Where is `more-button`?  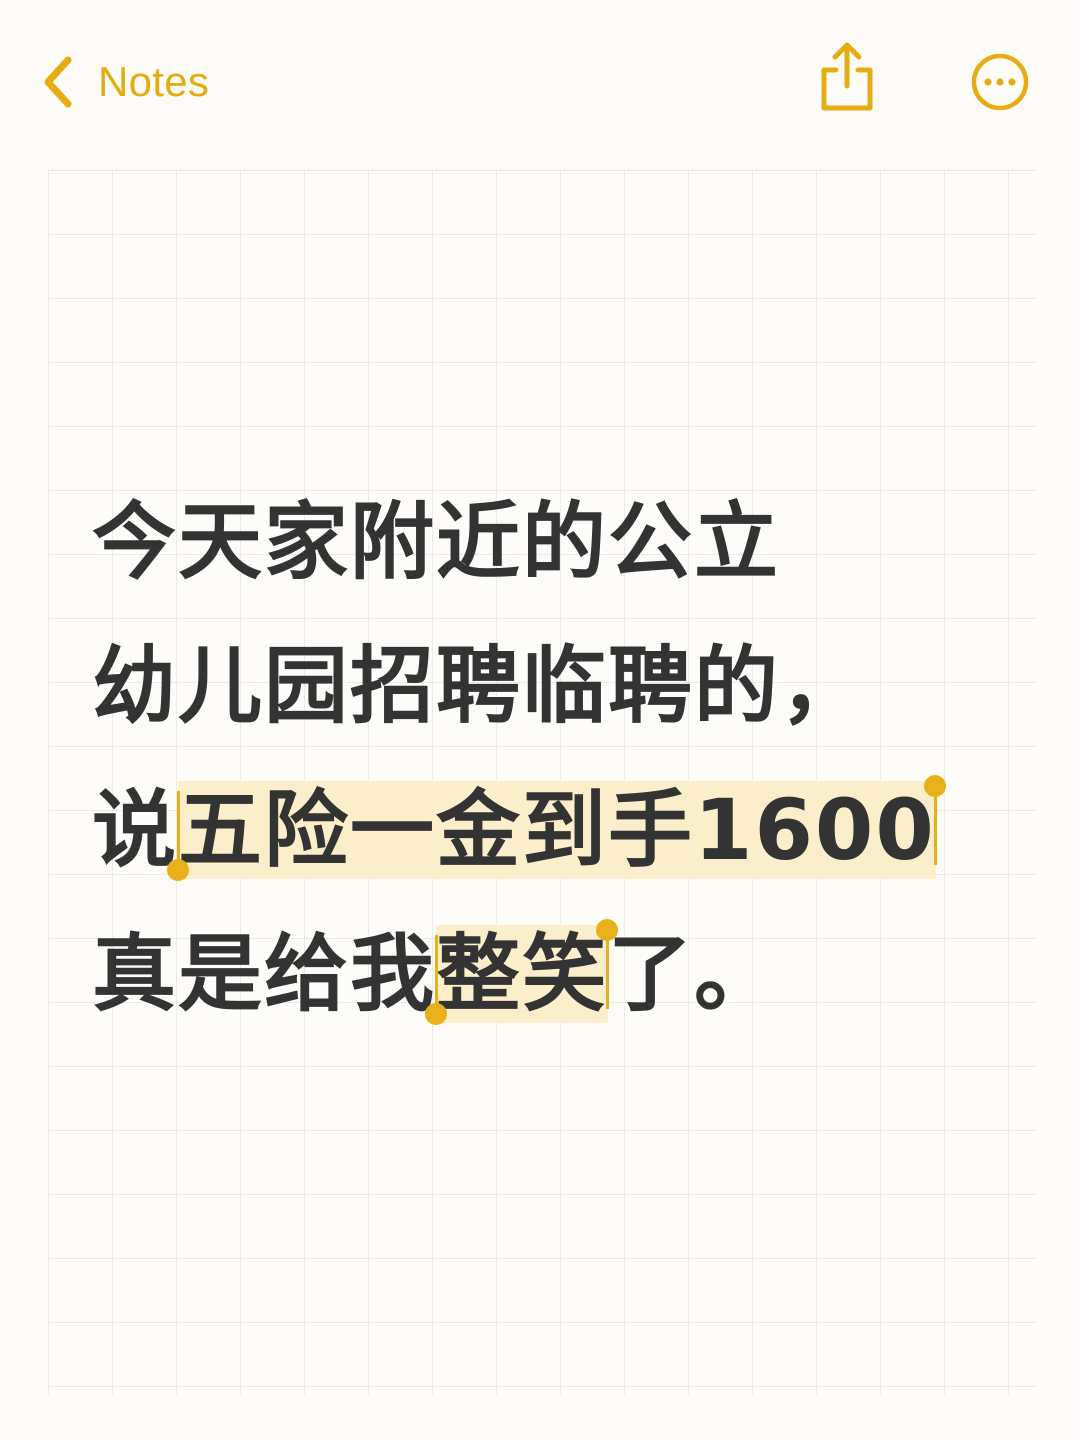 more-button is located at coordinates (1000, 82).